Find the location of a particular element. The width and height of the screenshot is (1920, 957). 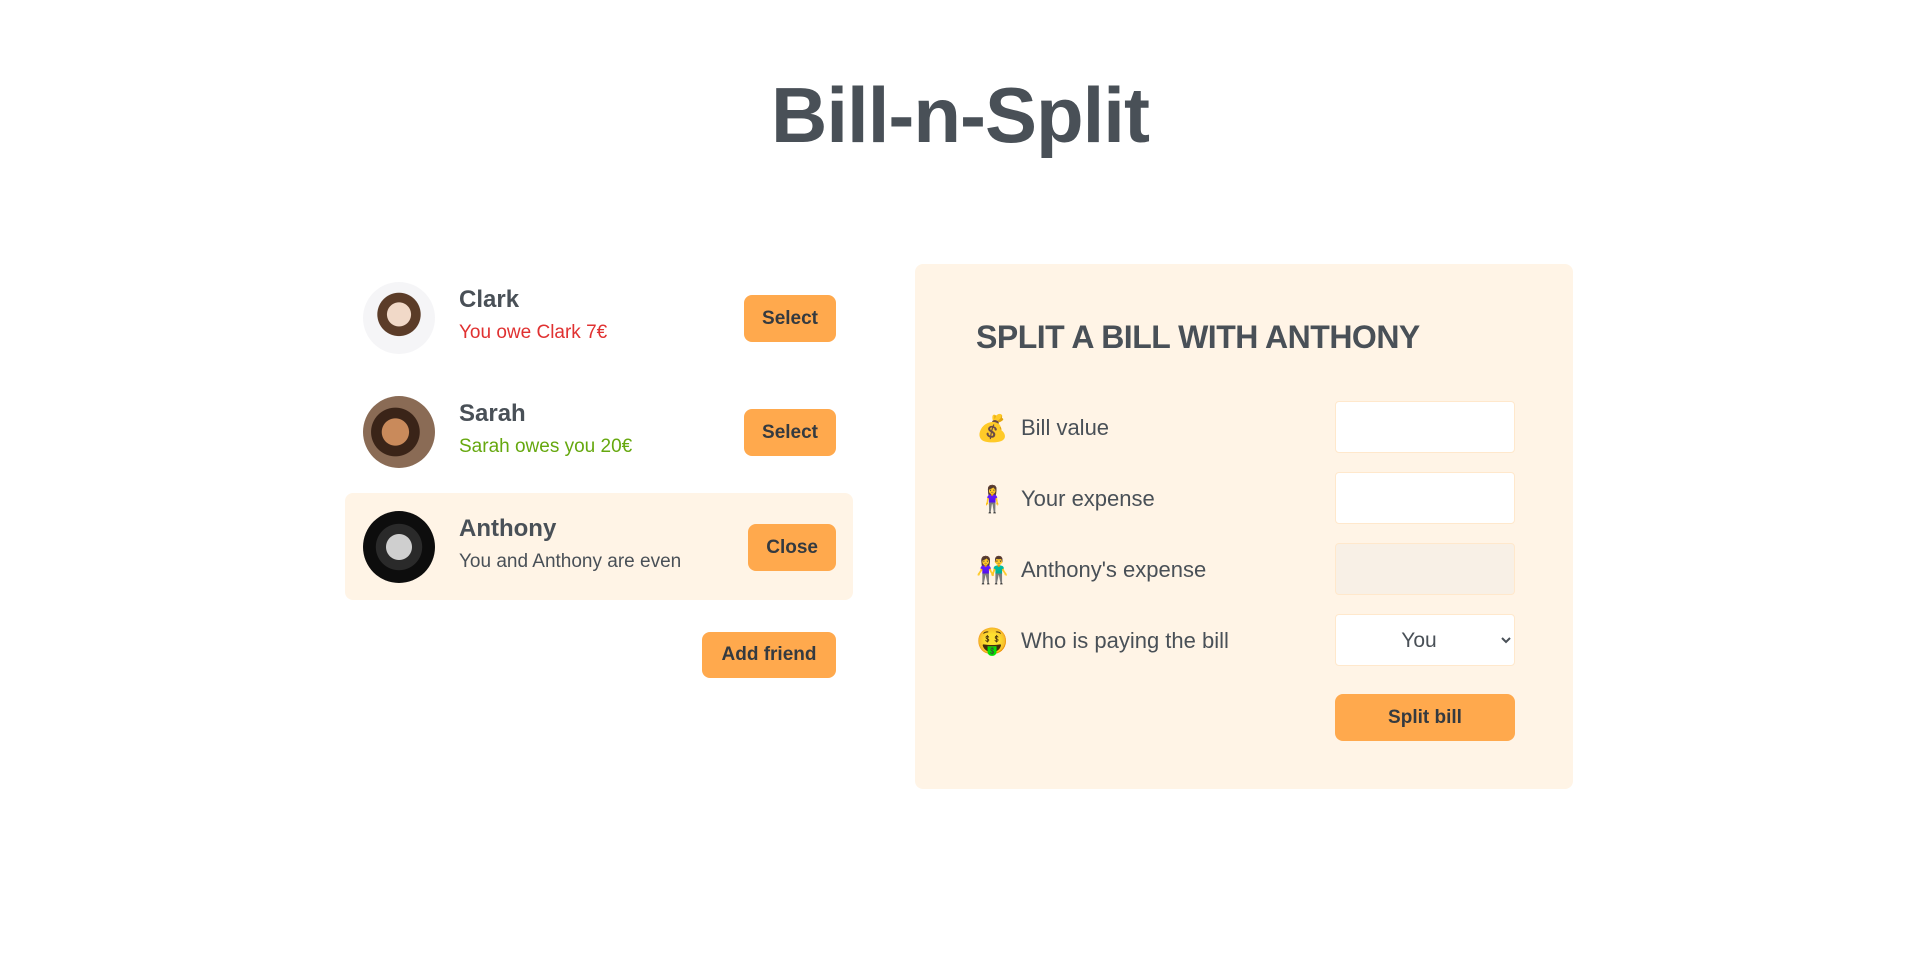

money-mouth-face-icon: 🤑 is located at coordinates (992, 641).